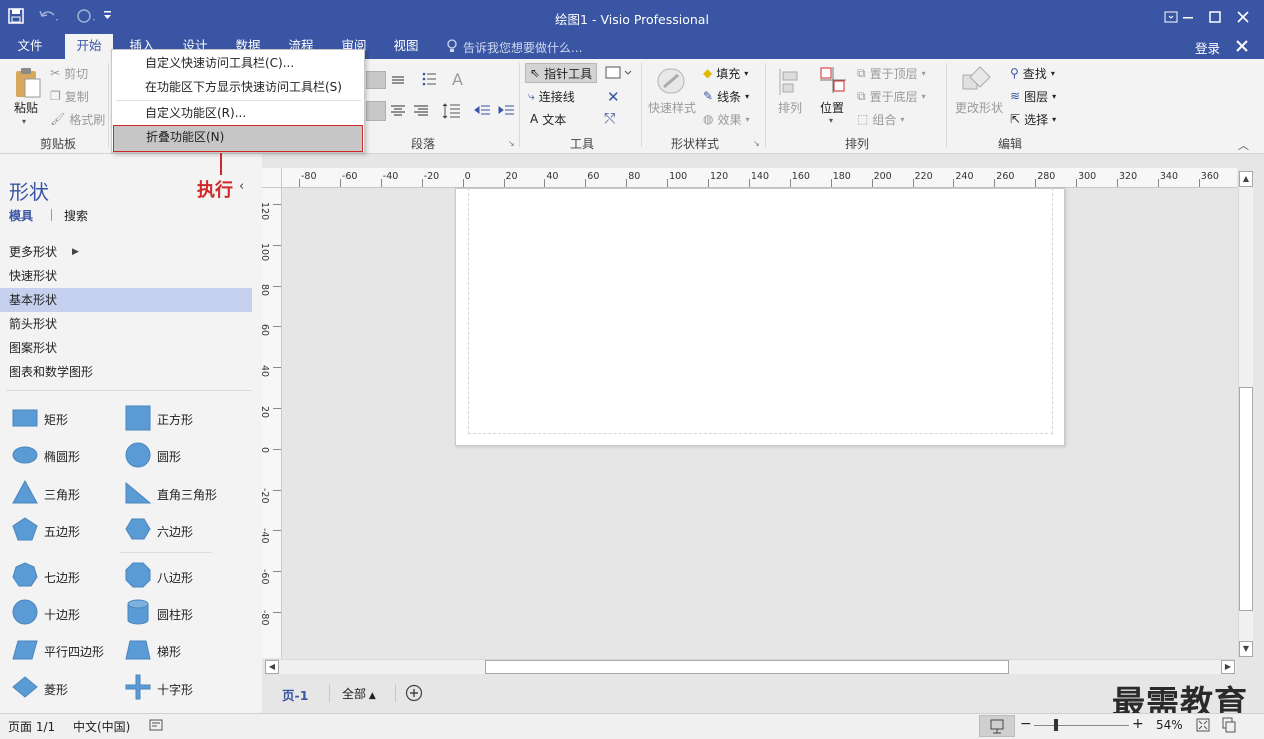  I want to click on zoom-slider-thumb, so click(1056, 725).